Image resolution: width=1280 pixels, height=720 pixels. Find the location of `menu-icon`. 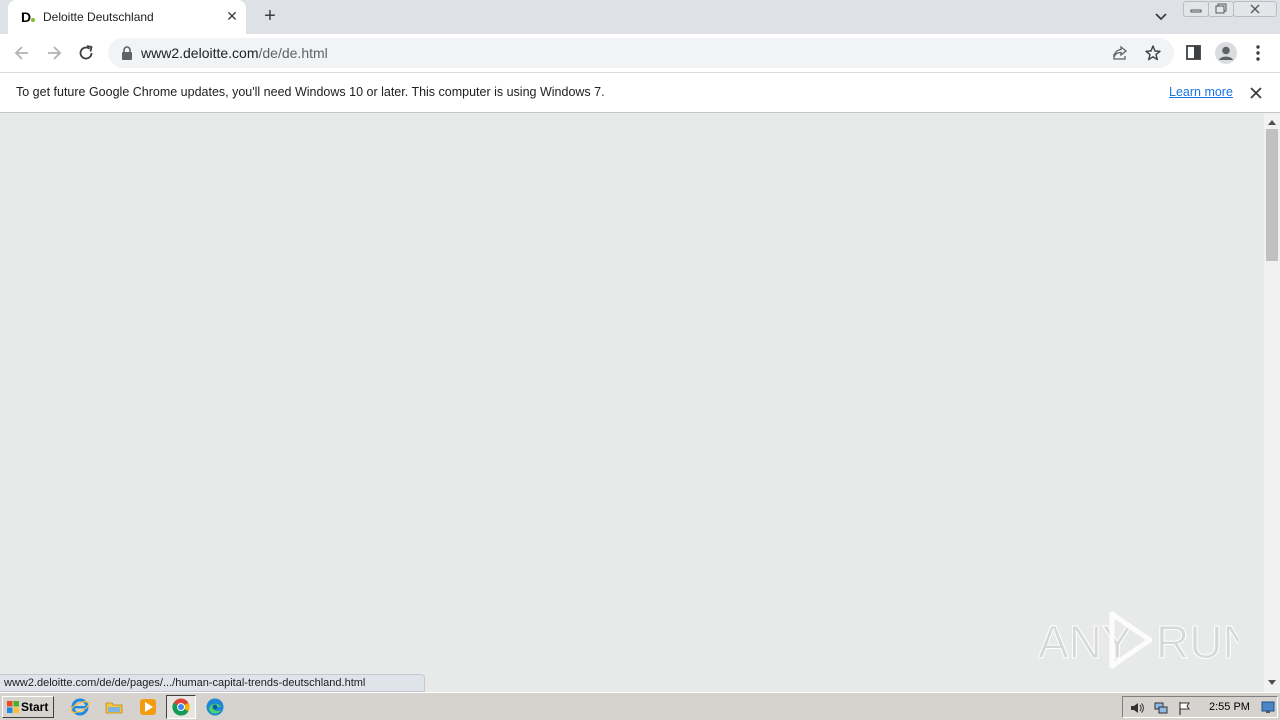

menu-icon is located at coordinates (1258, 53).